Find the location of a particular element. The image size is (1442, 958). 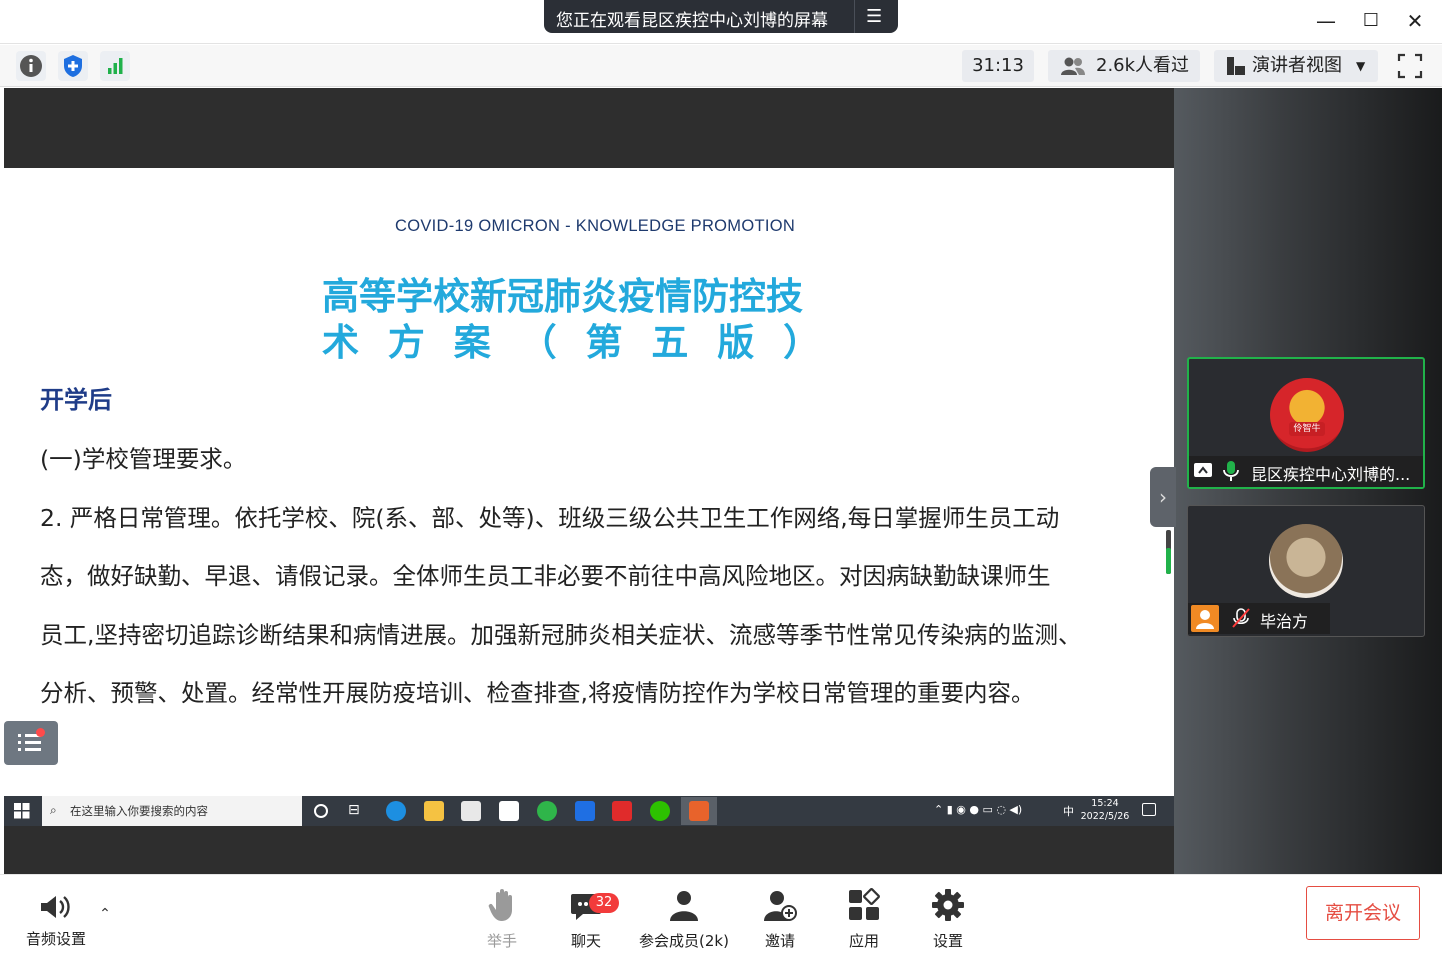

shared-screen-bottom is located at coordinates (589, 850).